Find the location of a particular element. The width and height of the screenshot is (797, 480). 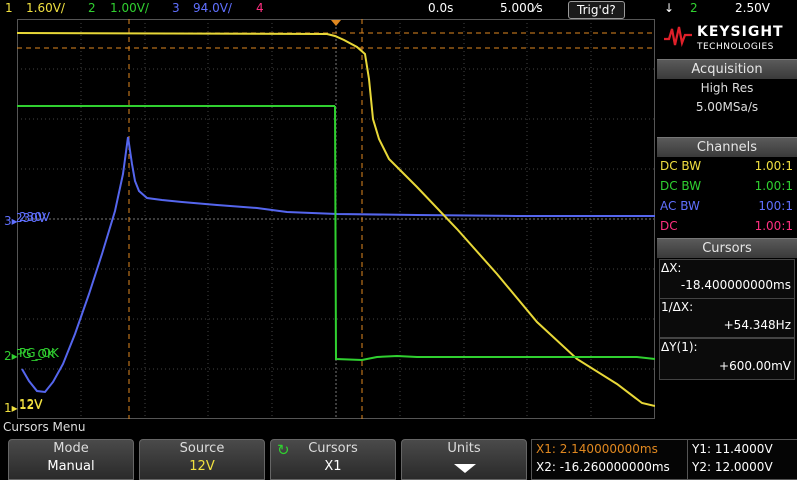

keysight-wave-icon is located at coordinates (678, 37).